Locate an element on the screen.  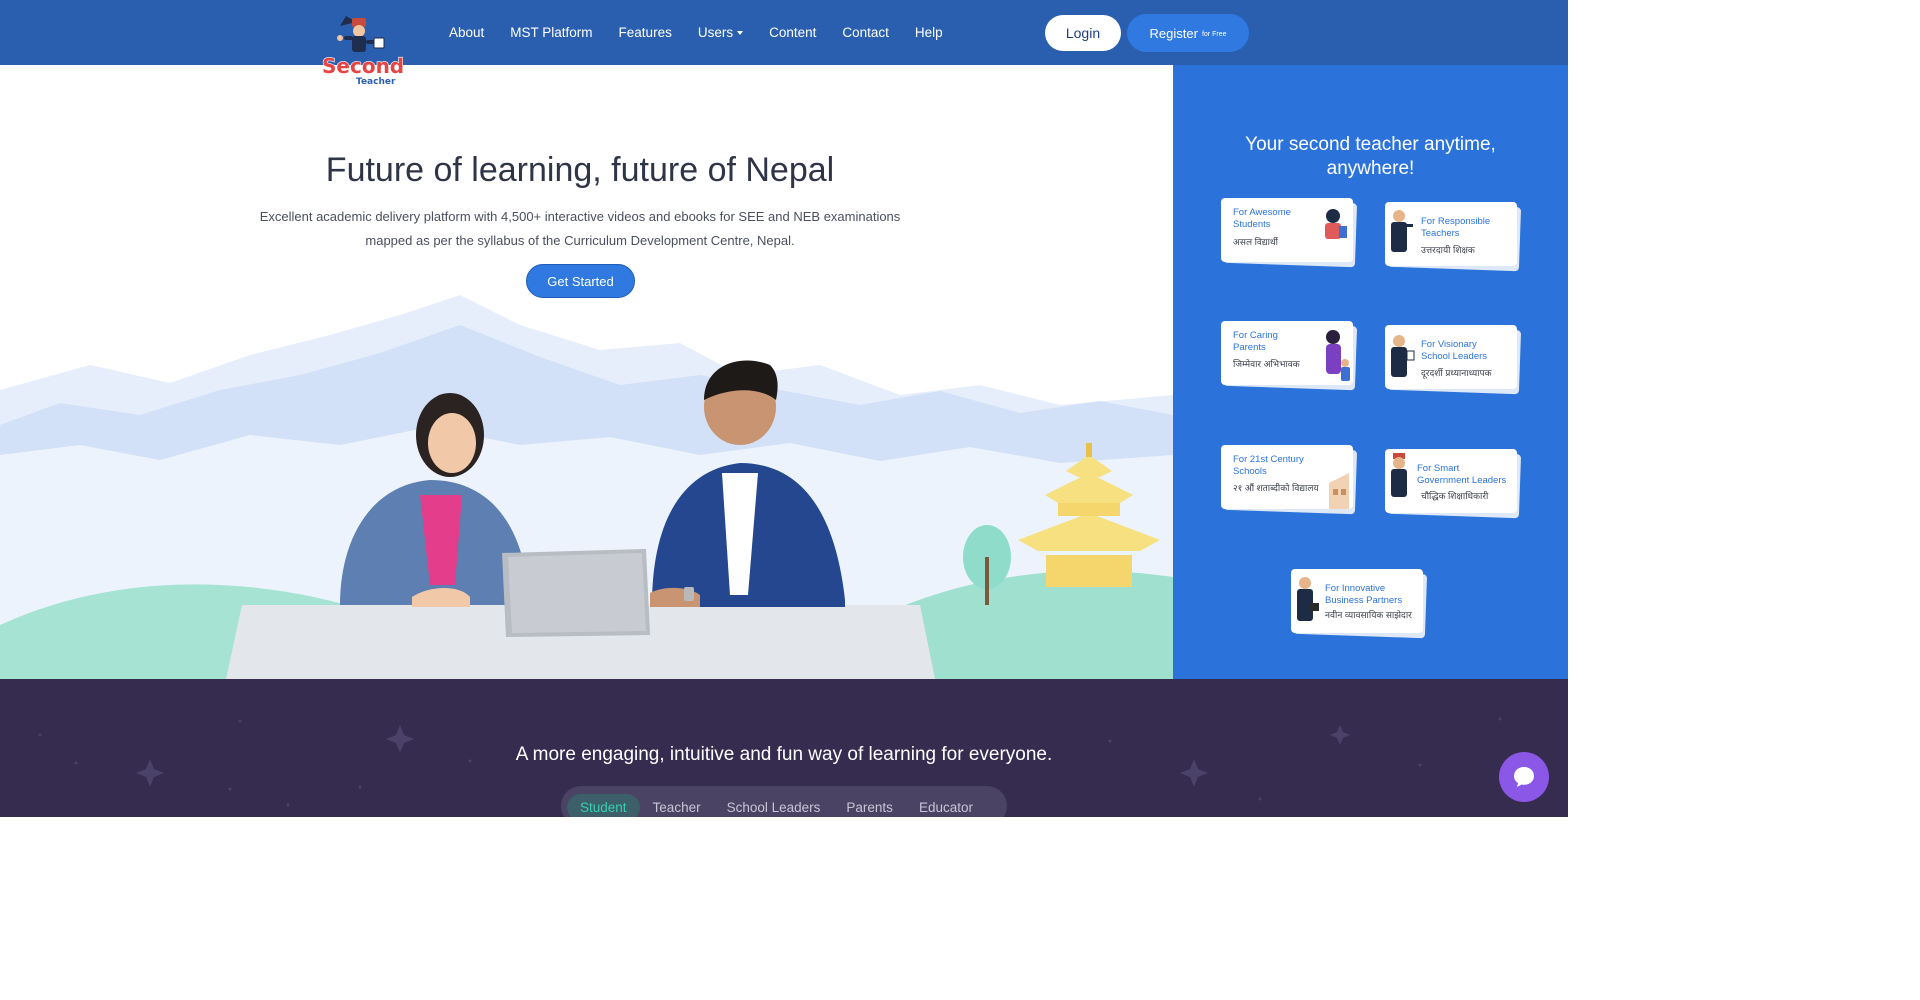
side-panel-title-line-2: anywhere! is located at coordinates (1370, 168).